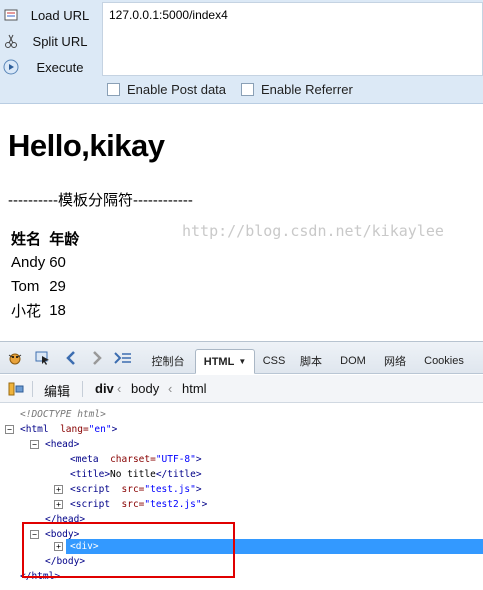 This screenshot has width=483, height=590. Describe the element at coordinates (15, 358) in the screenshot. I see `firebug-icon` at that location.